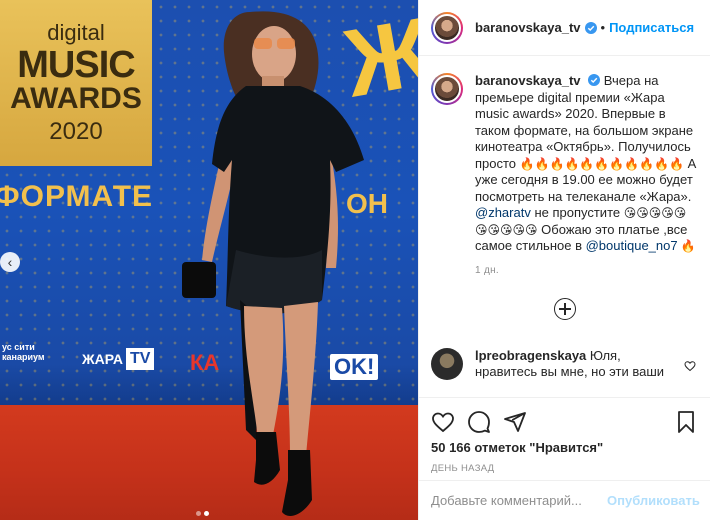  I want to click on save-bookmark-icon, so click(686, 422).